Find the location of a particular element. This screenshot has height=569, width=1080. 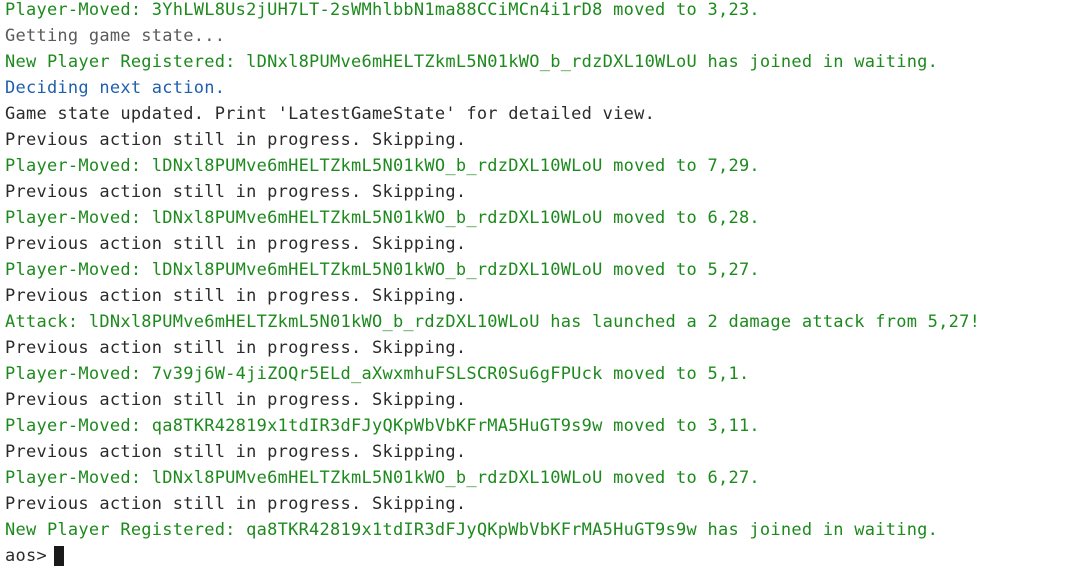

log-line: Deciding next action. is located at coordinates (115, 88).